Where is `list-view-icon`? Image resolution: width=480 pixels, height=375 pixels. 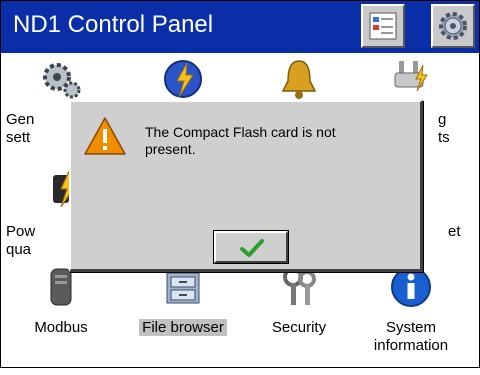 list-view-icon is located at coordinates (383, 26).